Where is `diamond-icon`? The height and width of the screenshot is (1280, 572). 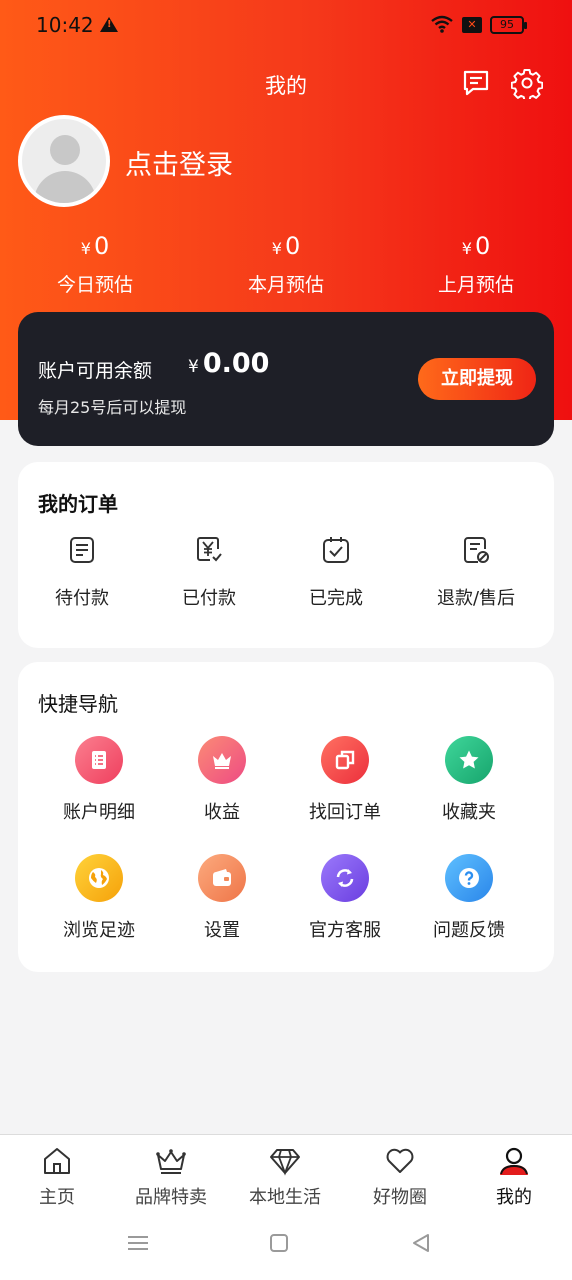 diamond-icon is located at coordinates (285, 1162).